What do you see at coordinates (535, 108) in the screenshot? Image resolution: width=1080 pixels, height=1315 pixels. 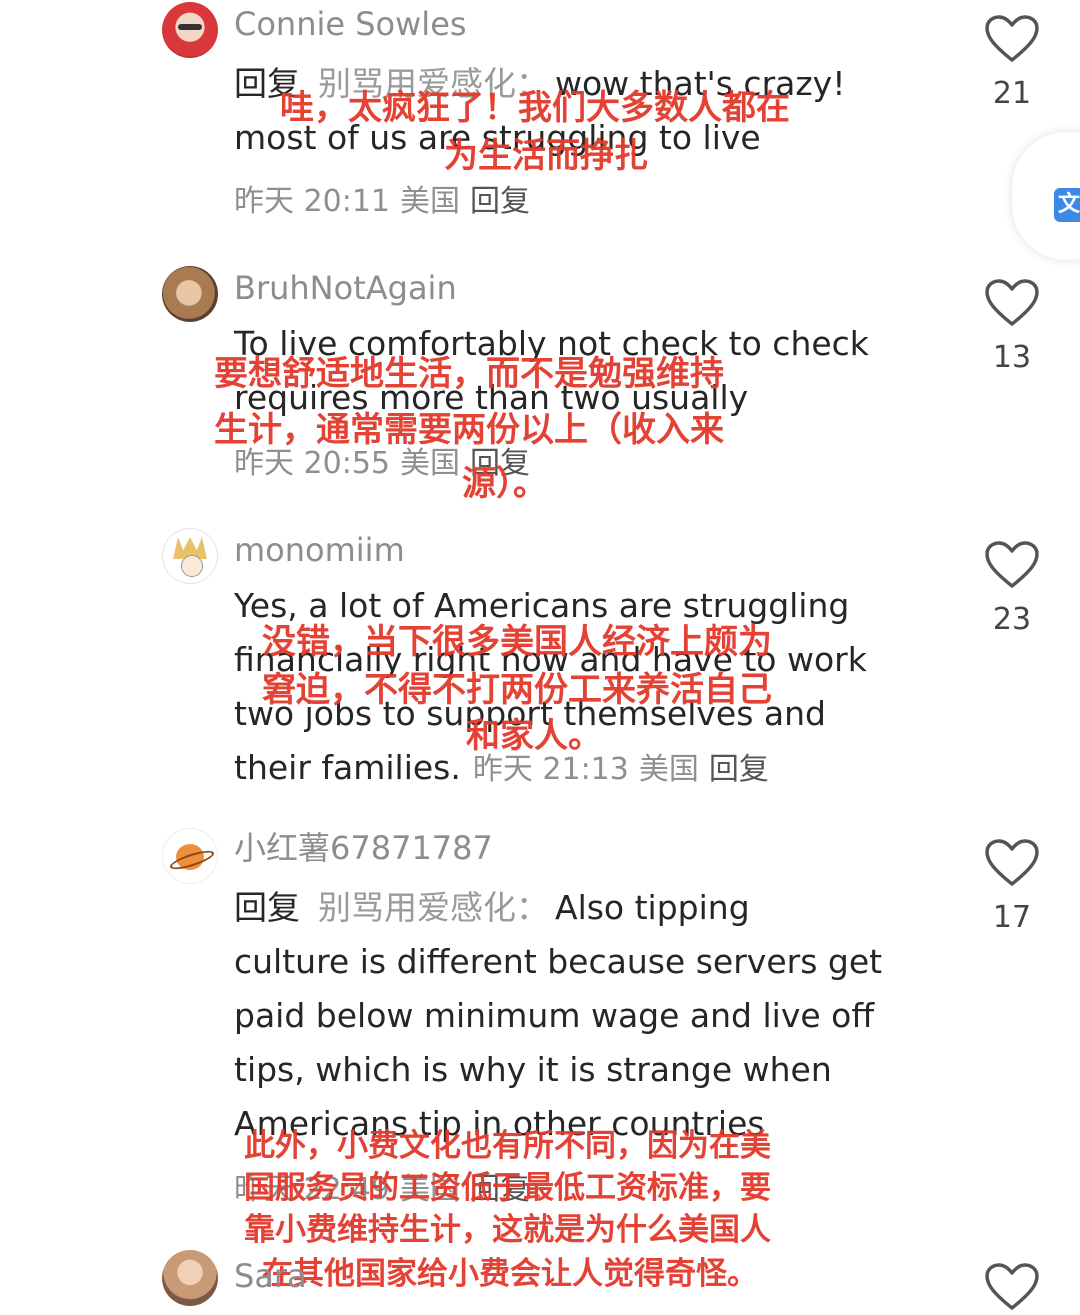 I see `translation-overlay-line: 哇，太疯狂了！我们大多数人都在` at bounding box center [535, 108].